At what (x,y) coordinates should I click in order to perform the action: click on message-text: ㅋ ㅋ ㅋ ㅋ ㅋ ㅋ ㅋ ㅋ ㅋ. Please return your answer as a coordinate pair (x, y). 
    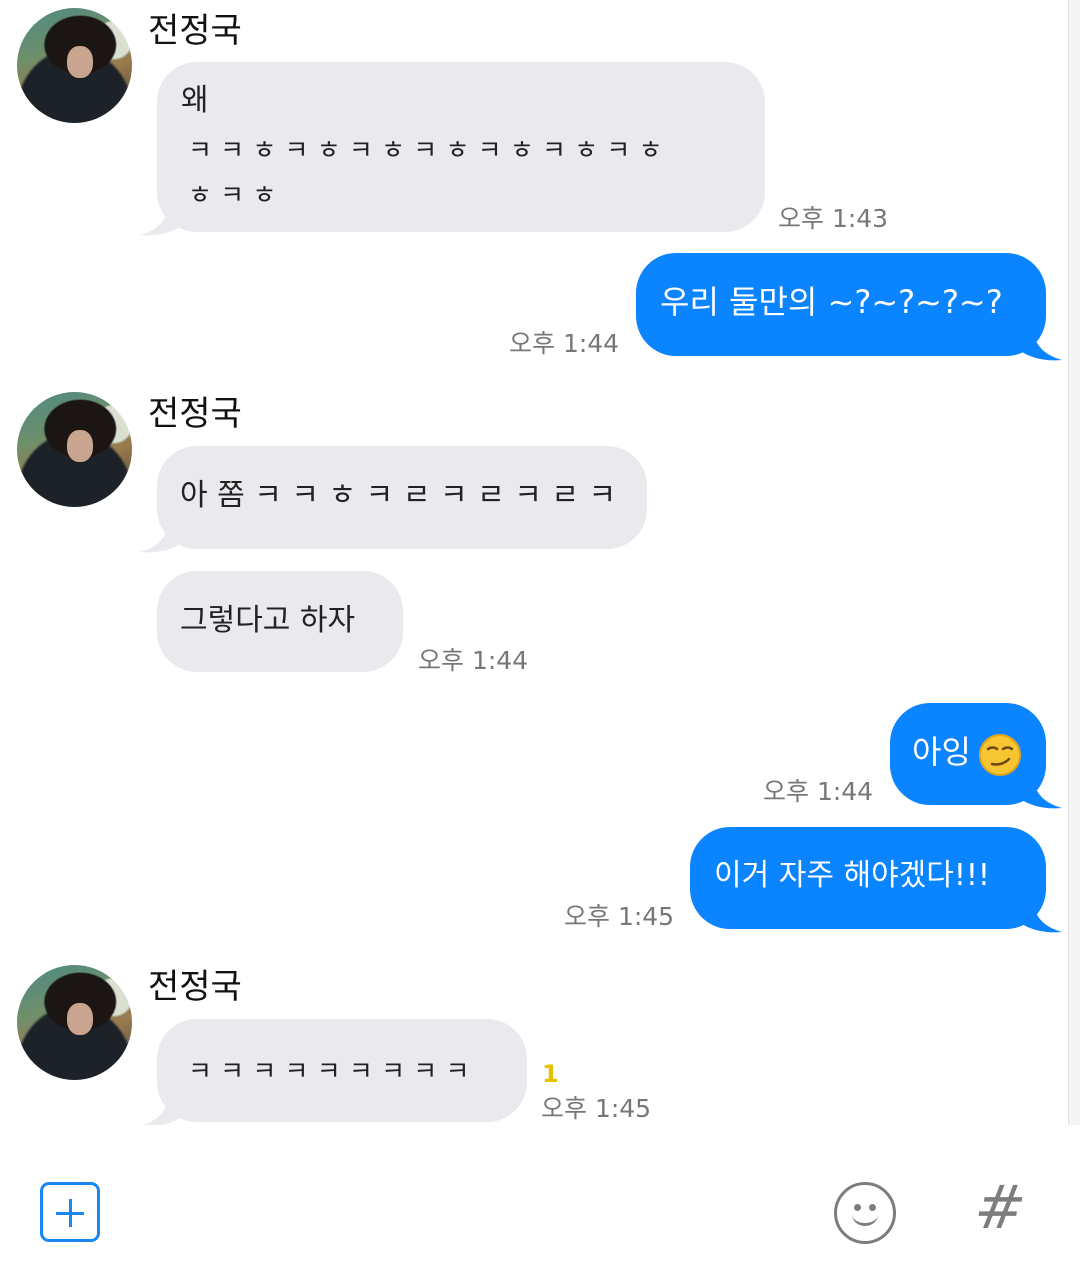
    Looking at the image, I should click on (329, 1072).